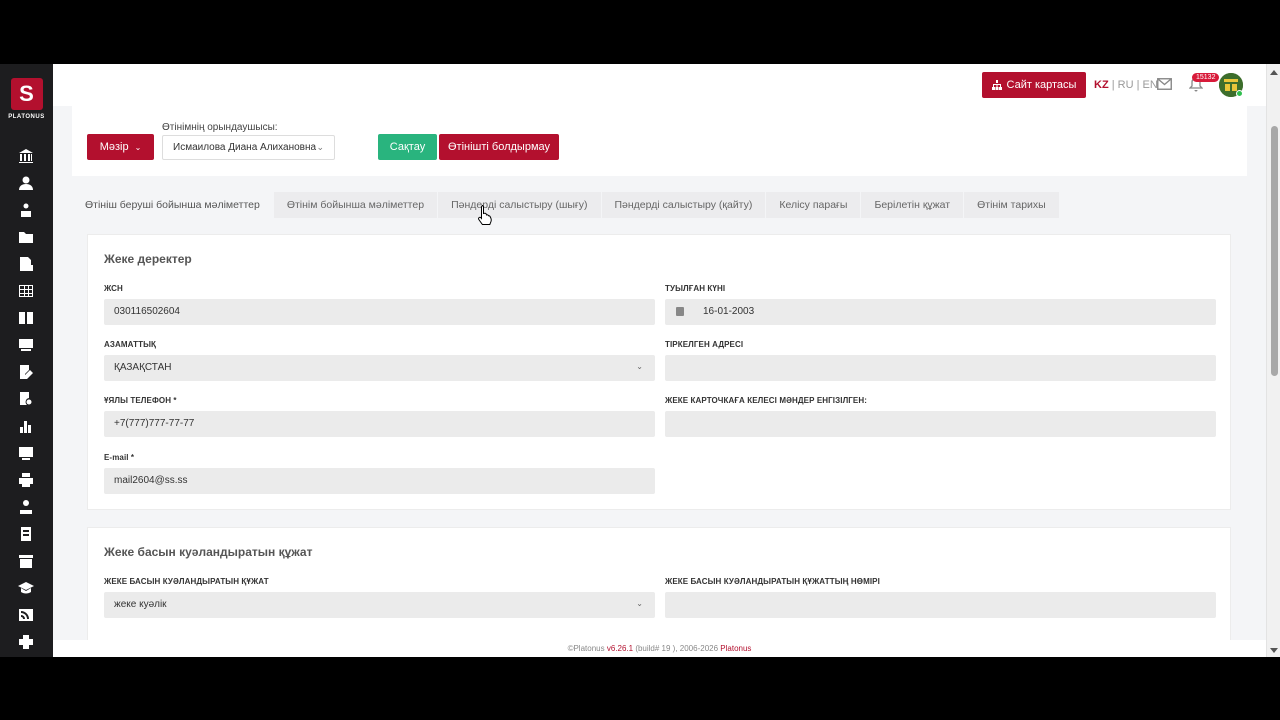 This screenshot has width=1280, height=720. What do you see at coordinates (26, 318) in the screenshot?
I see `book-icon` at bounding box center [26, 318].